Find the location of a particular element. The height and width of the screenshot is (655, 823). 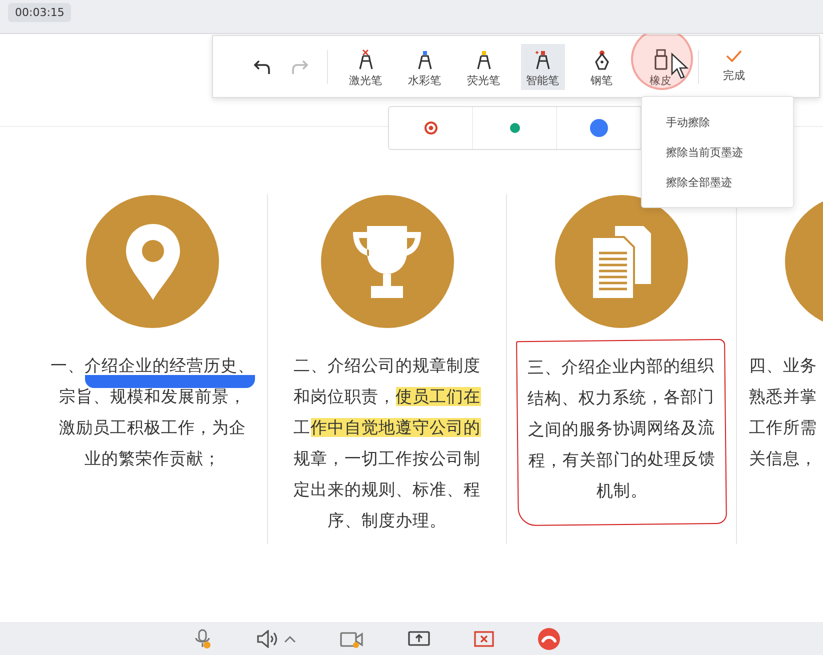

menu-item: 擦除全部墨迹 is located at coordinates (717, 182).